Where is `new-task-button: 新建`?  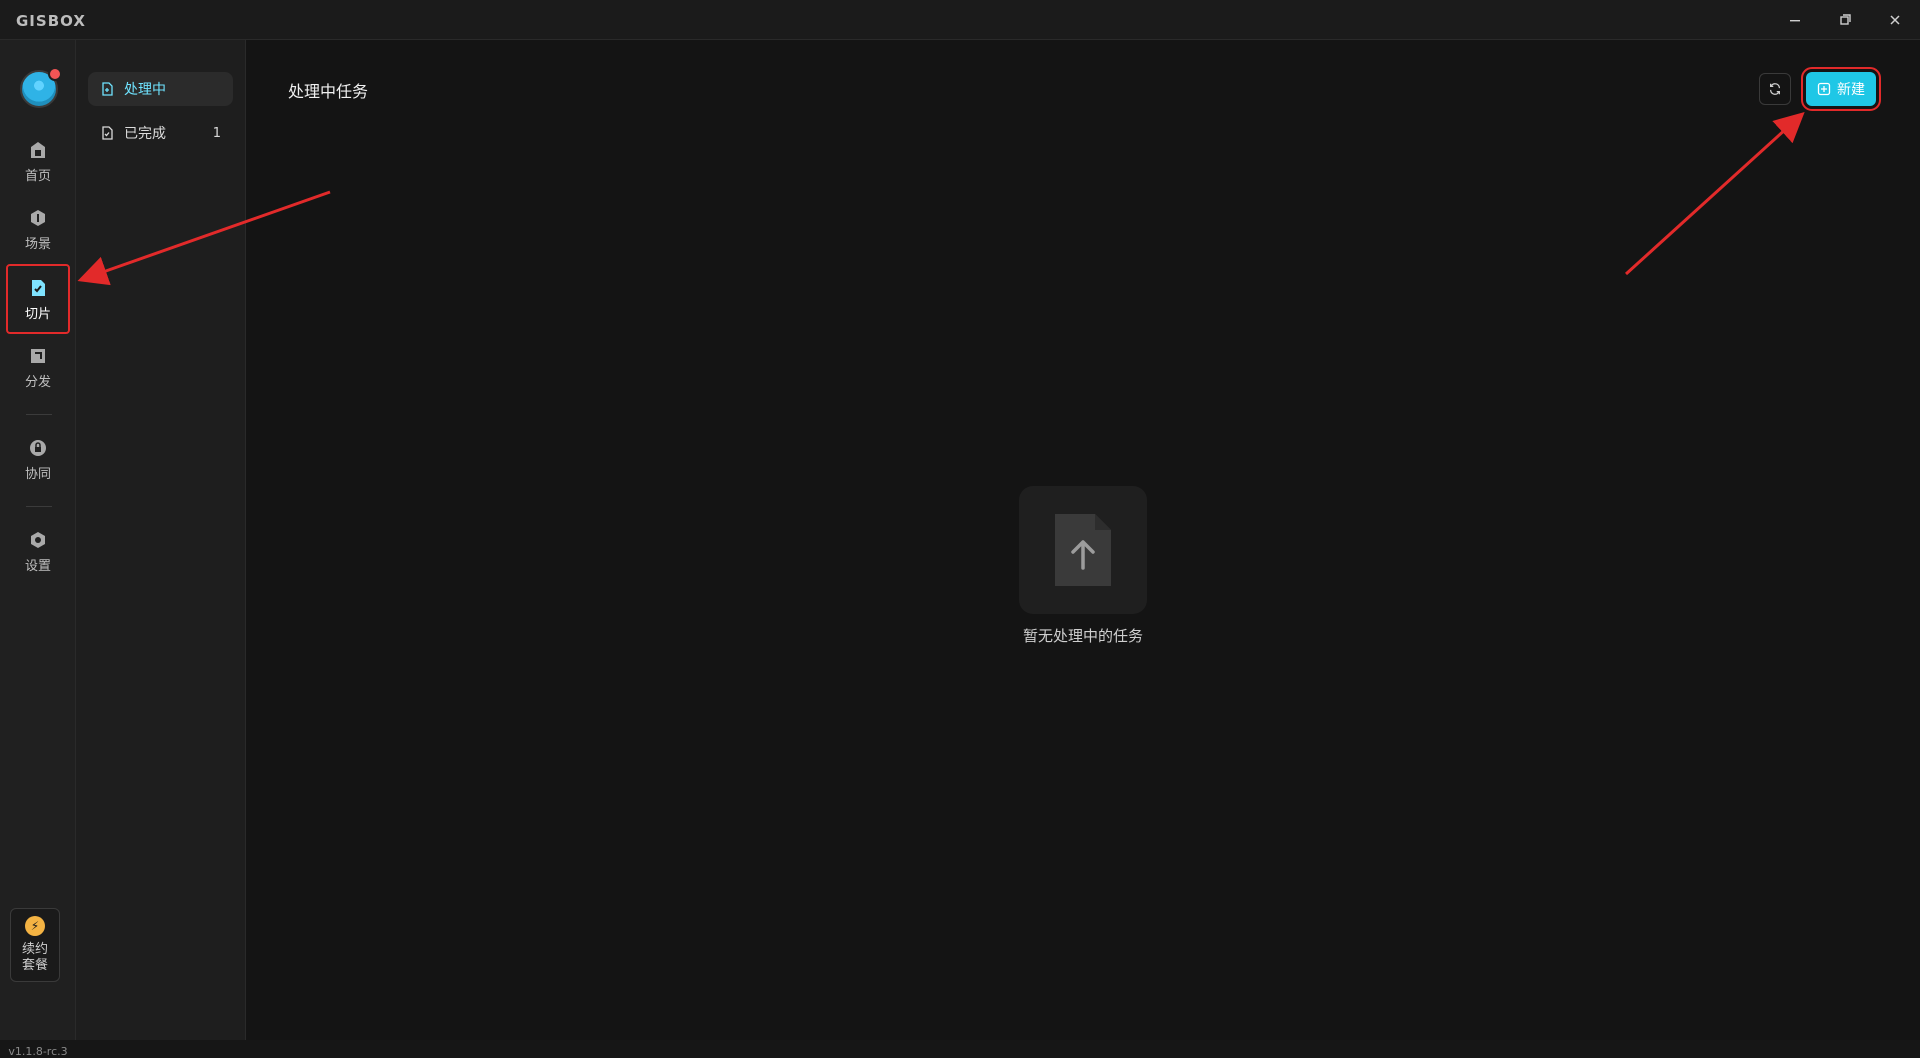 new-task-button: 新建 is located at coordinates (1841, 89).